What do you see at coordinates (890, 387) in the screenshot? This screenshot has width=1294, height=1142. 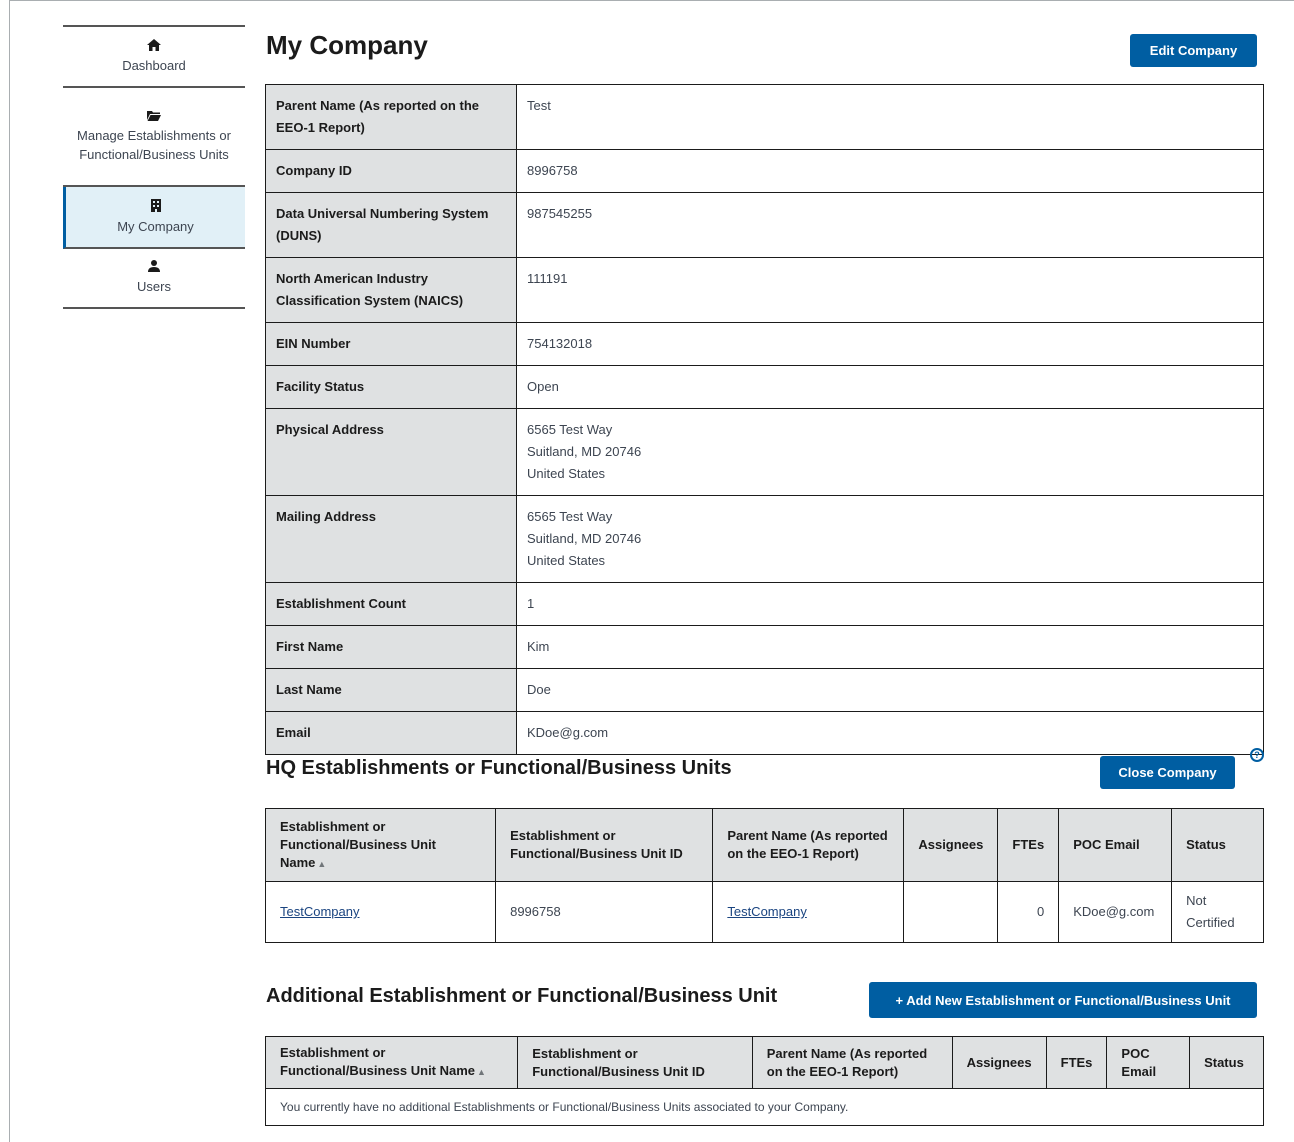 I see `detail-value: Open` at bounding box center [890, 387].